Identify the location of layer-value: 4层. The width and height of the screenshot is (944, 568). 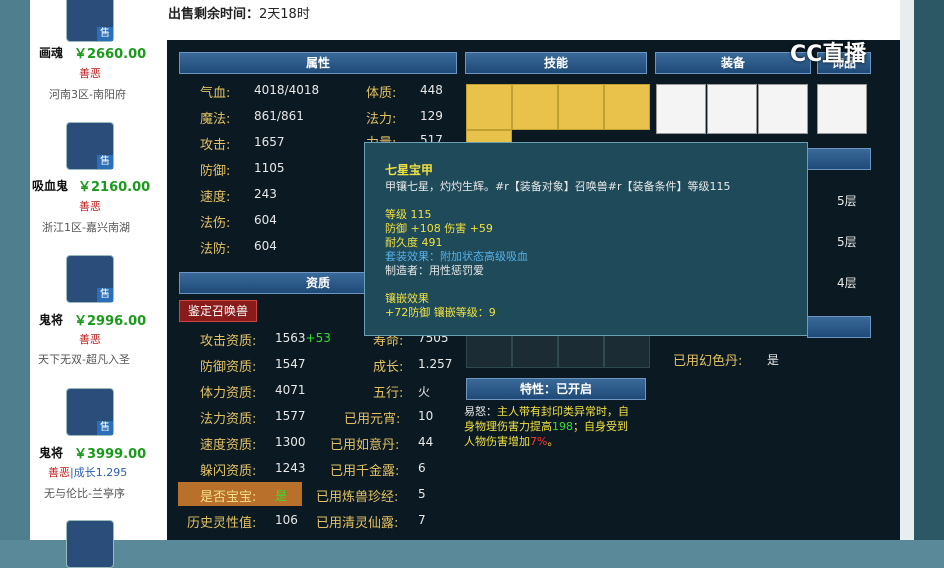
(847, 283).